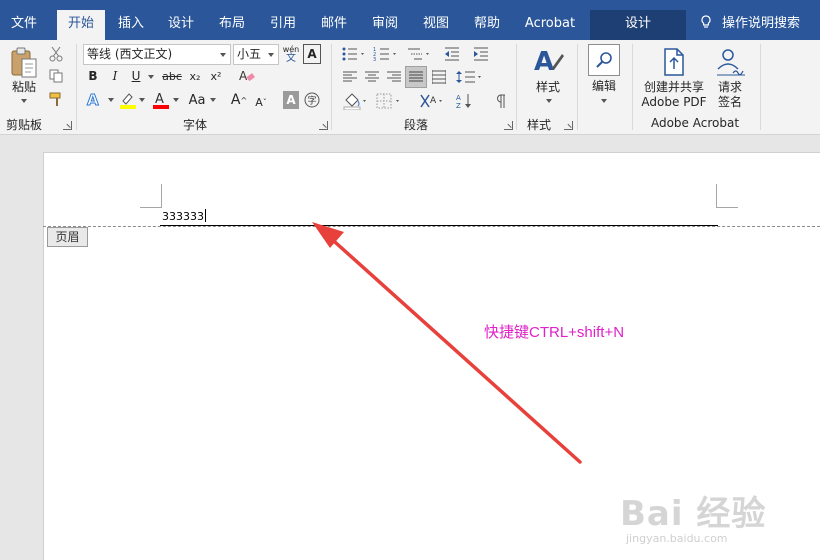 This screenshot has width=820, height=560. I want to click on watermark-brand: Bai 经验, so click(693, 514).